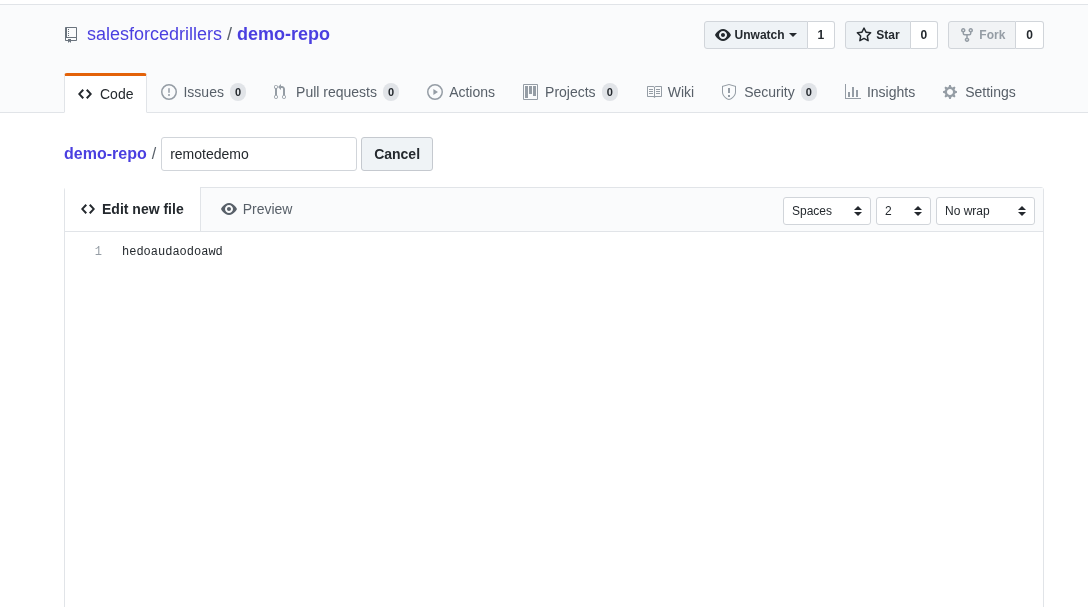 The image size is (1088, 607). What do you see at coordinates (821, 34) in the screenshot?
I see `count-link: 1` at bounding box center [821, 34].